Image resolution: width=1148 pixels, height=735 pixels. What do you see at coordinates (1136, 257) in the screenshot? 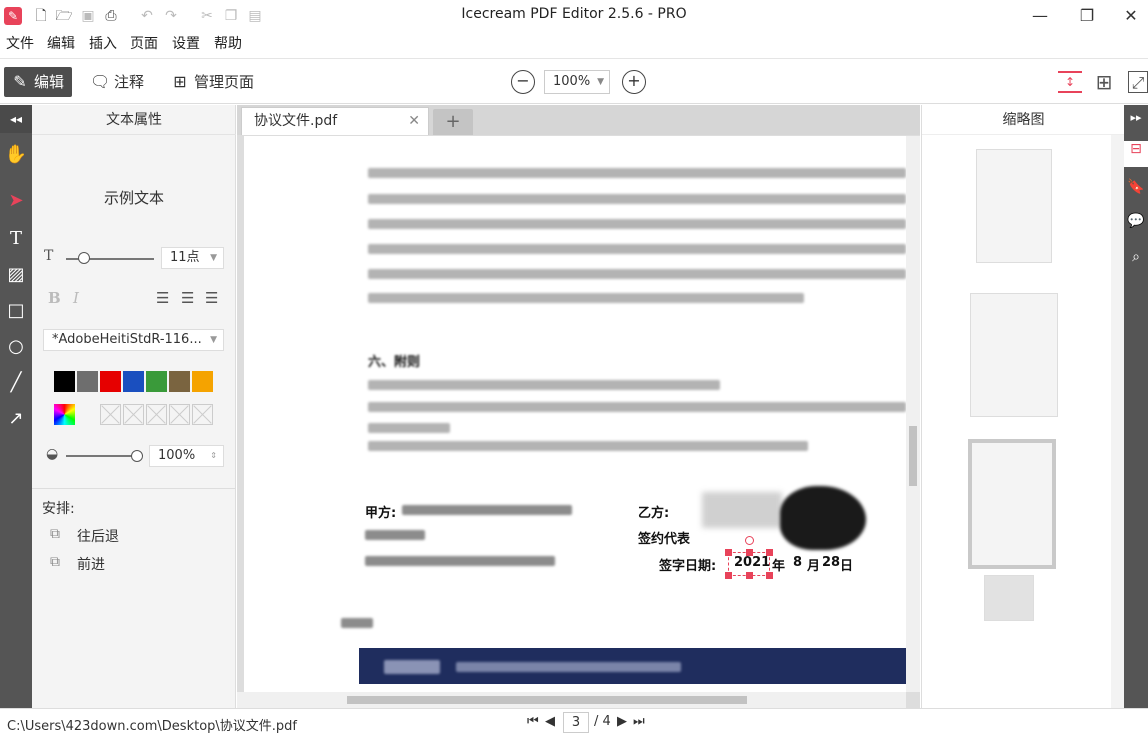
I see `search-icon: ⌕` at bounding box center [1136, 257].